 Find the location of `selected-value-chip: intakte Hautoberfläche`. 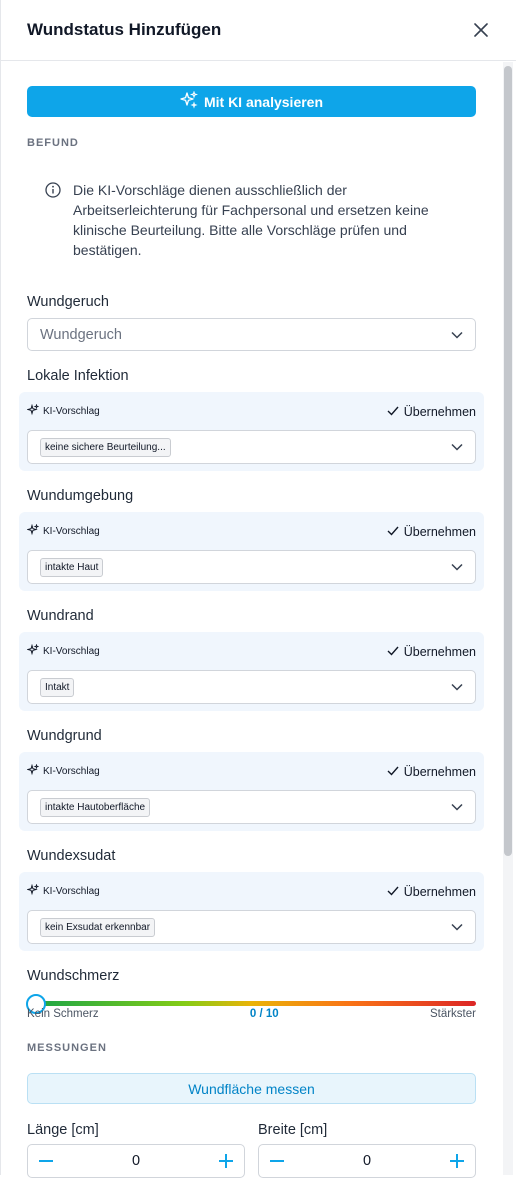

selected-value-chip: intakte Hautoberfläche is located at coordinates (95, 807).